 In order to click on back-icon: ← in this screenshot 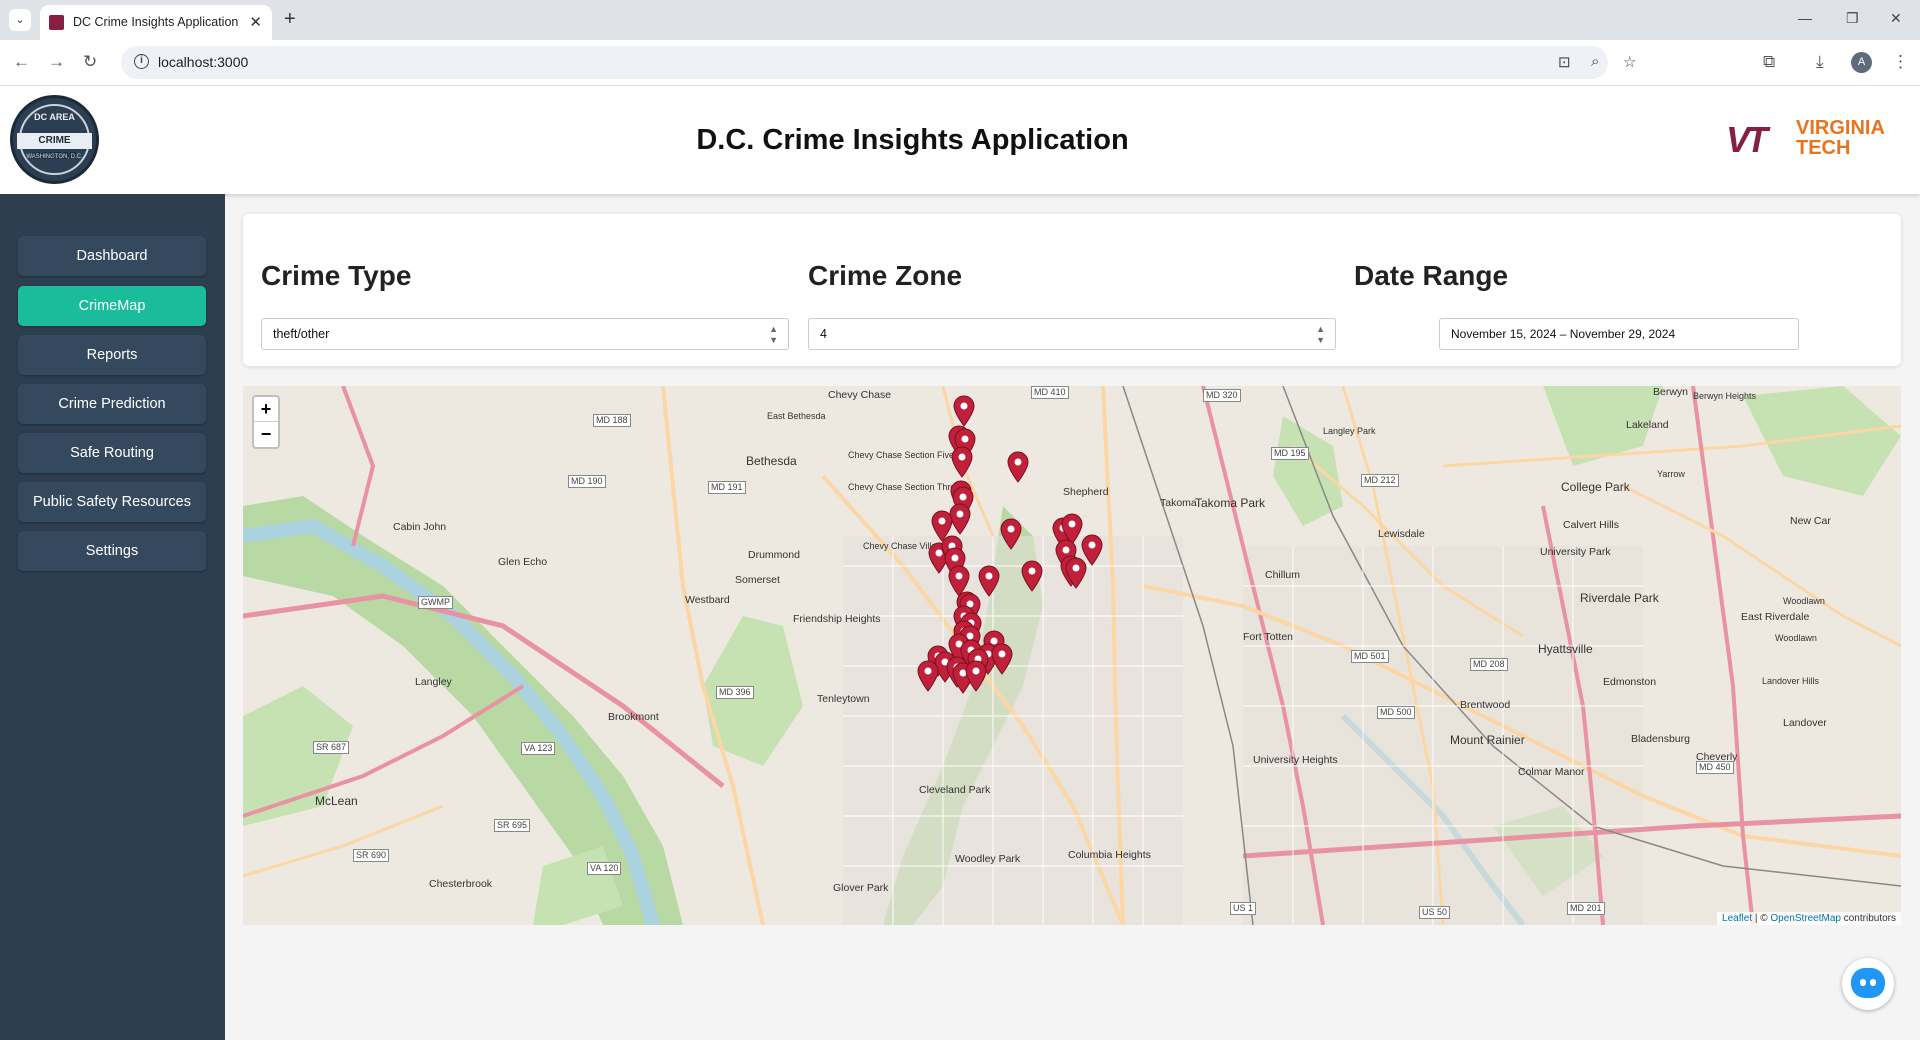, I will do `click(21, 62)`.